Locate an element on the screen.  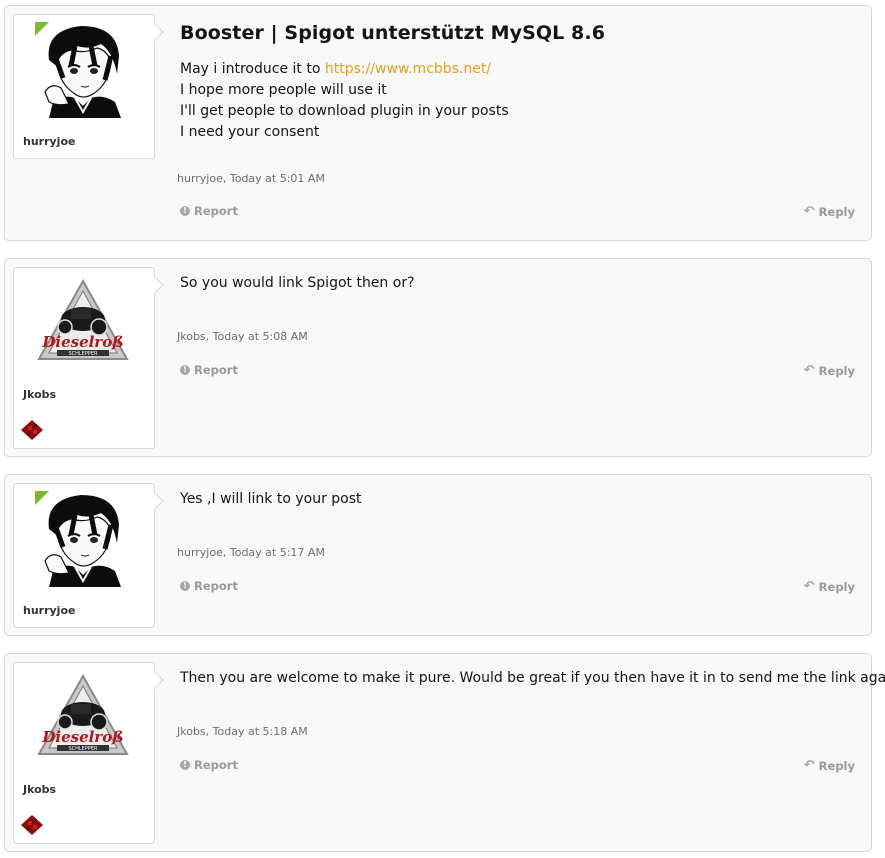
meta-time: Today at 5:08 AM is located at coordinates (260, 336).